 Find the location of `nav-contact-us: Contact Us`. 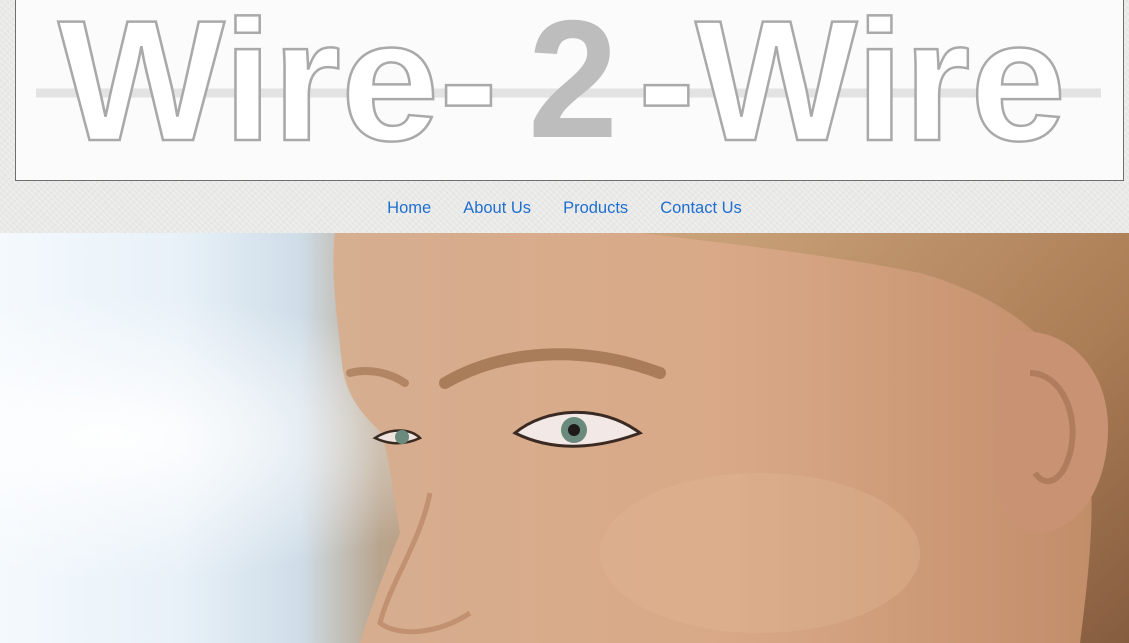

nav-contact-us: Contact Us is located at coordinates (701, 208).